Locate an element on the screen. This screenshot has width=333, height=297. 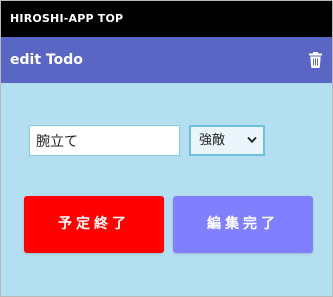
finish-schedule-label: 予定終了 is located at coordinates (94, 224).